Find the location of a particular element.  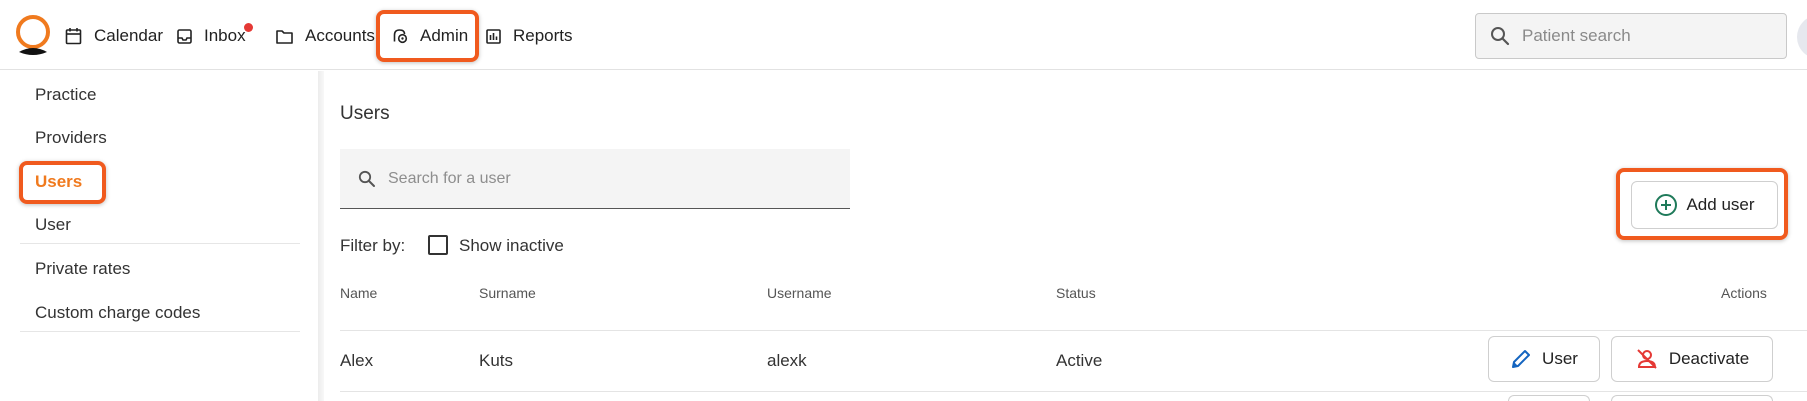

add-user-button: Add user is located at coordinates (1704, 205).